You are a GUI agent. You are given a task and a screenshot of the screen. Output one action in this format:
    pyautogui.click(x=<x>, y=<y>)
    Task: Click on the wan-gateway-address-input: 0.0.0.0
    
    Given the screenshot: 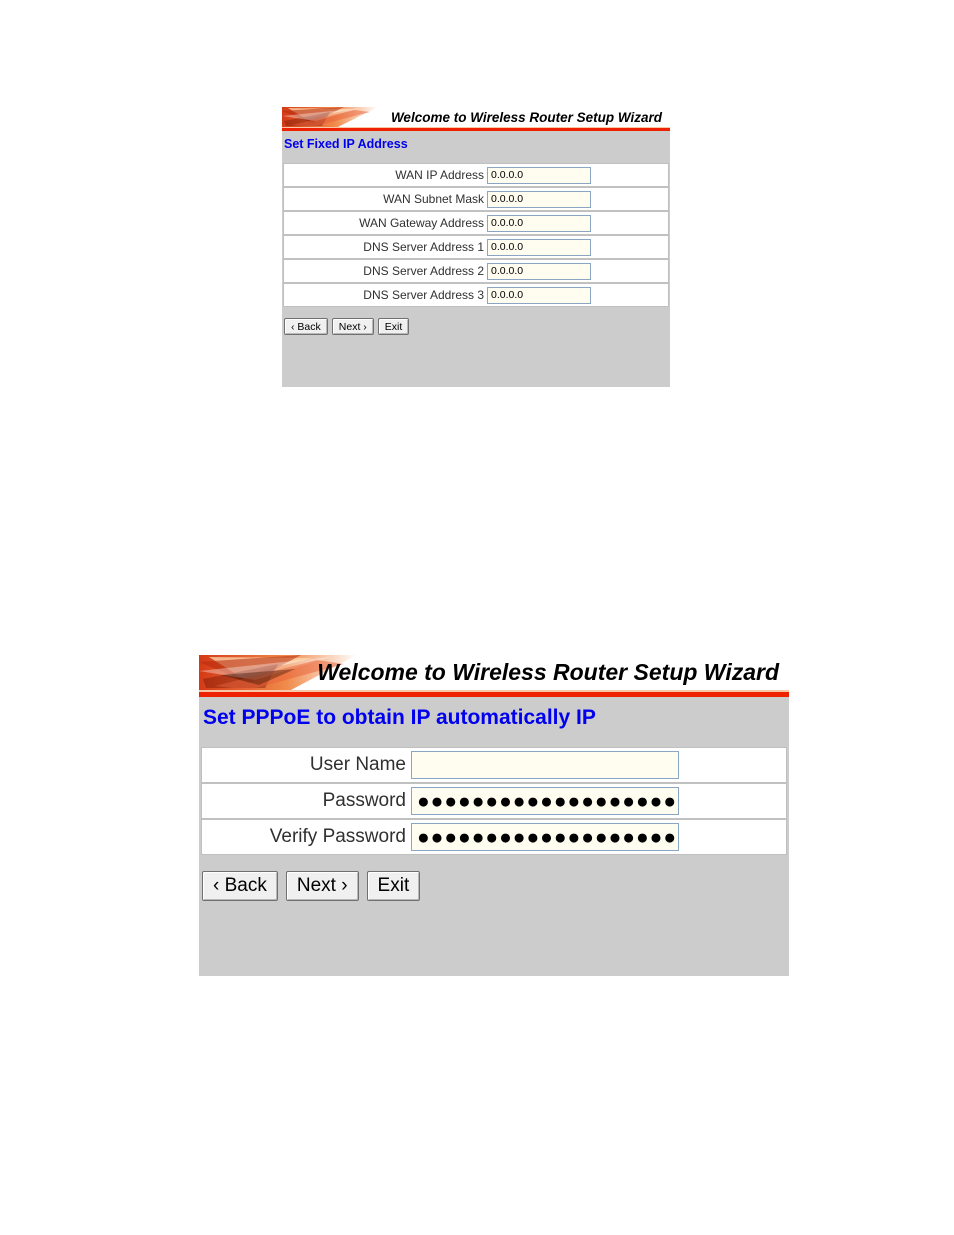 What is the action you would take?
    pyautogui.click(x=539, y=223)
    